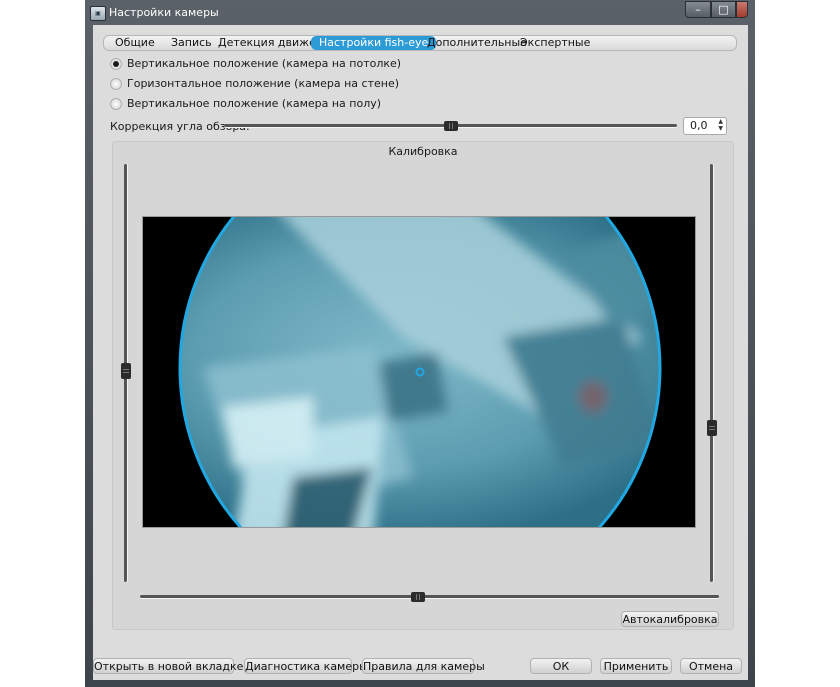  I want to click on calibration-bottom-slider, so click(429, 596).